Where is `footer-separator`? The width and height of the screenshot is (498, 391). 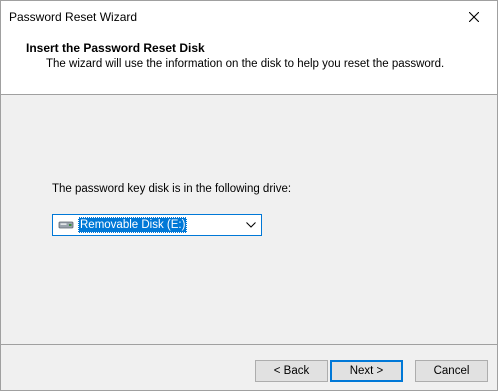
footer-separator is located at coordinates (249, 344).